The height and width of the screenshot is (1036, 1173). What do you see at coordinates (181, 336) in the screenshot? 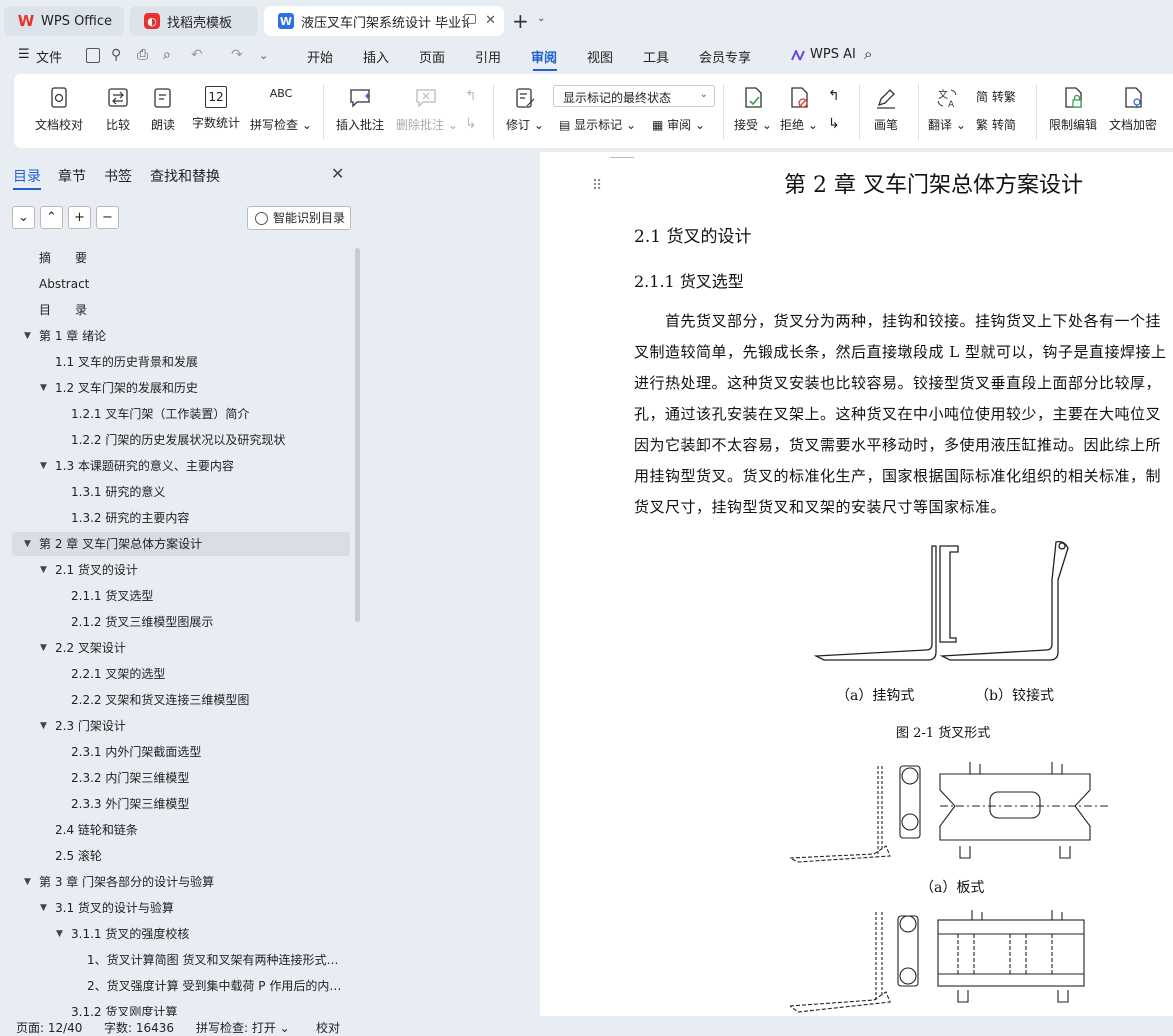
I see `toc-item: ▼ 第 1 章 绪论` at bounding box center [181, 336].